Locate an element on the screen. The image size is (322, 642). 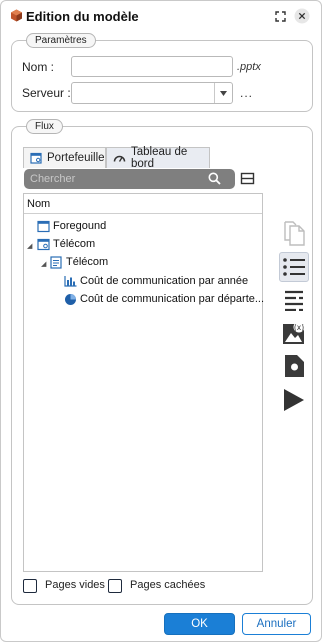
search-input is located at coordinates (110, 179).